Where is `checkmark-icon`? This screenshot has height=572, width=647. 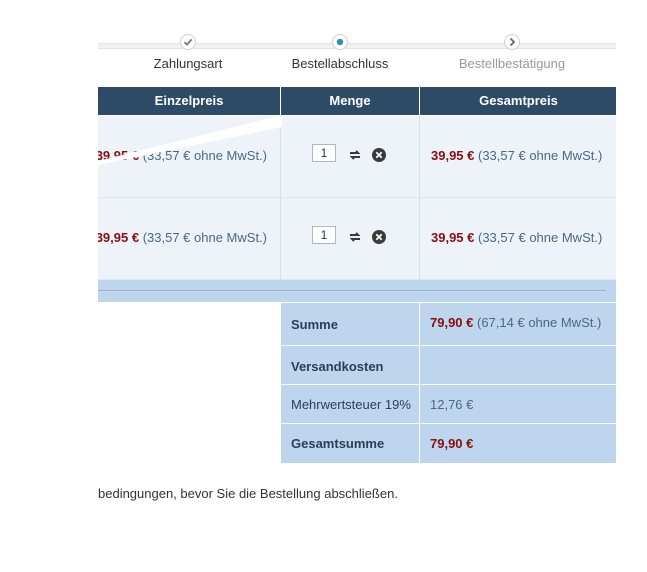
checkmark-icon is located at coordinates (188, 42).